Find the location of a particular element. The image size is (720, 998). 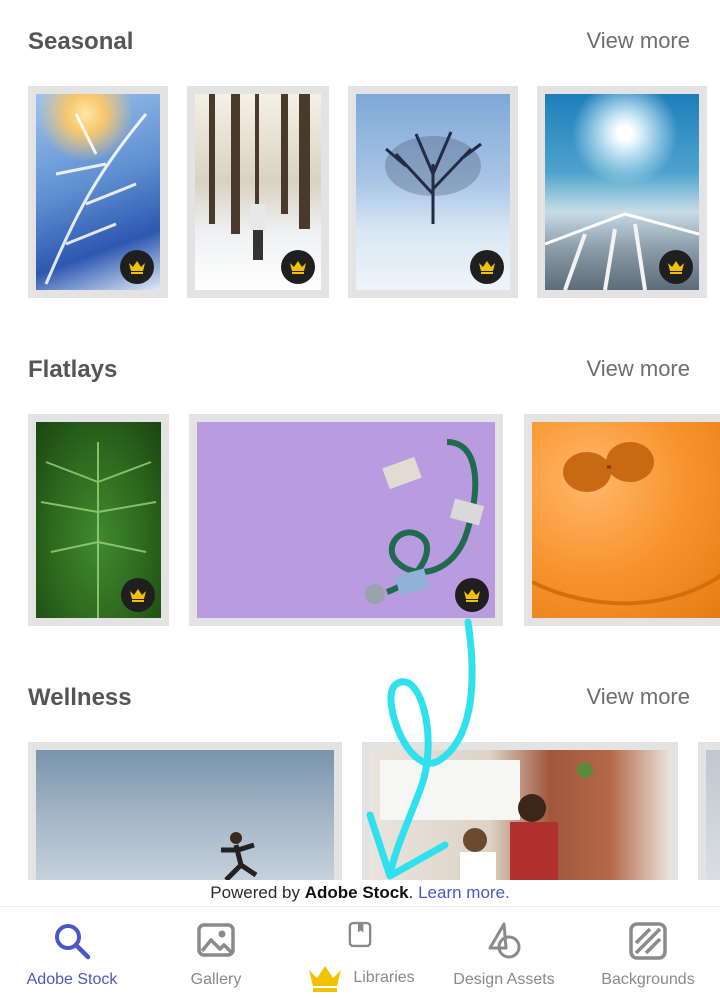

learn-more-link: Learn more. is located at coordinates (464, 892).